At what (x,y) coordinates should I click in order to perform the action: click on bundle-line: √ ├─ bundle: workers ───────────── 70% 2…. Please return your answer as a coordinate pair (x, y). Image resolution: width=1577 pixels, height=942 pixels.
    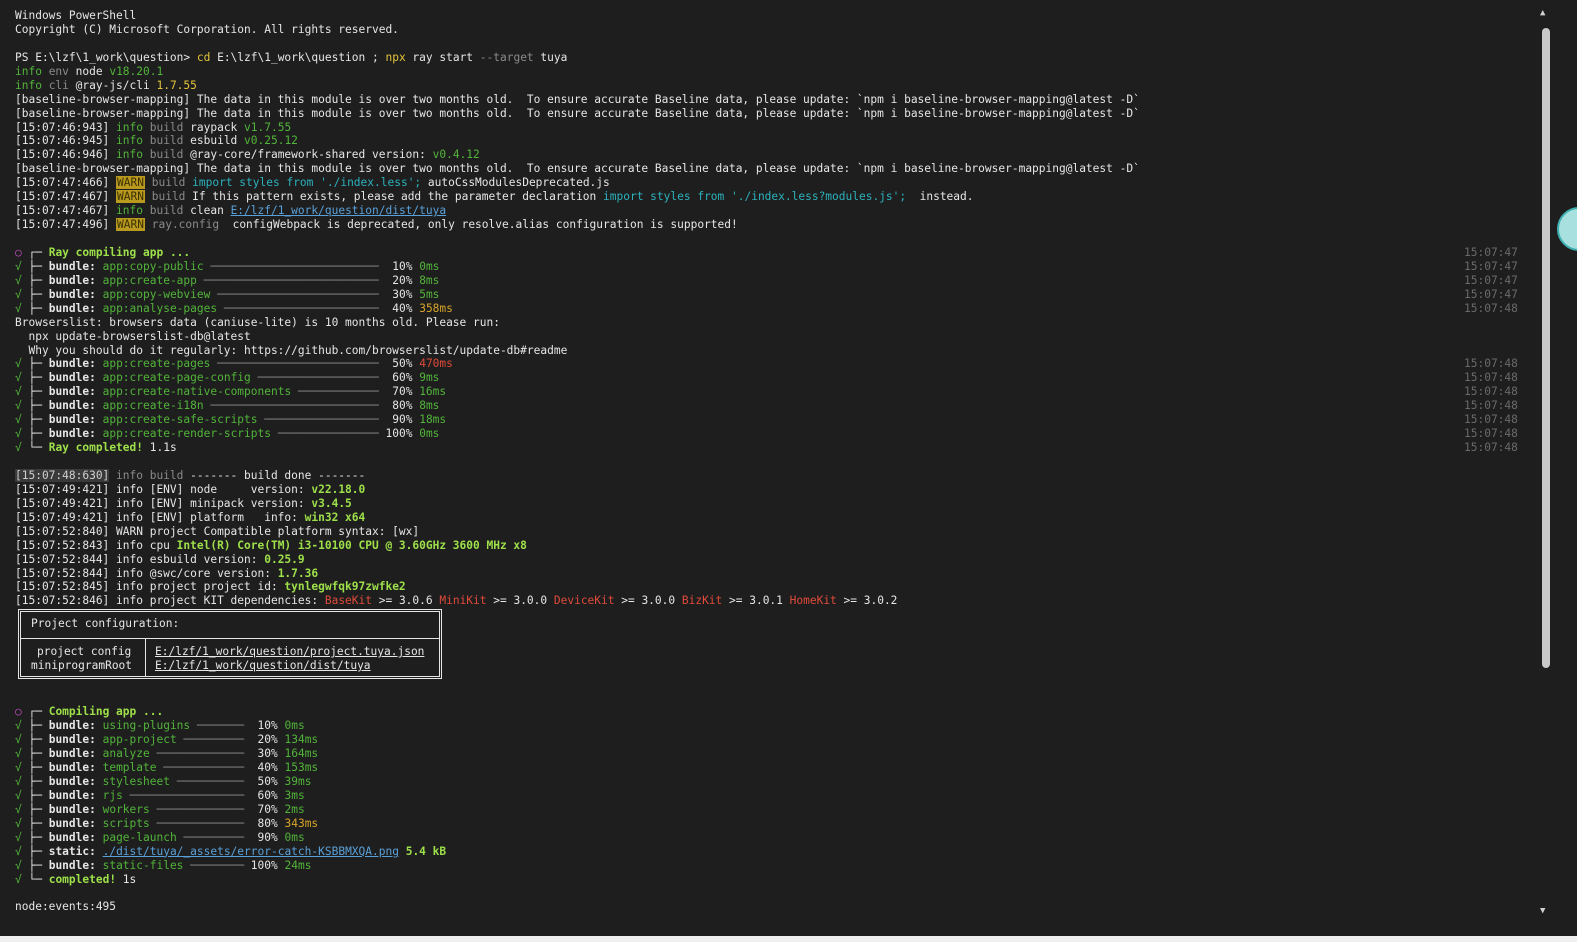
    Looking at the image, I should click on (775, 810).